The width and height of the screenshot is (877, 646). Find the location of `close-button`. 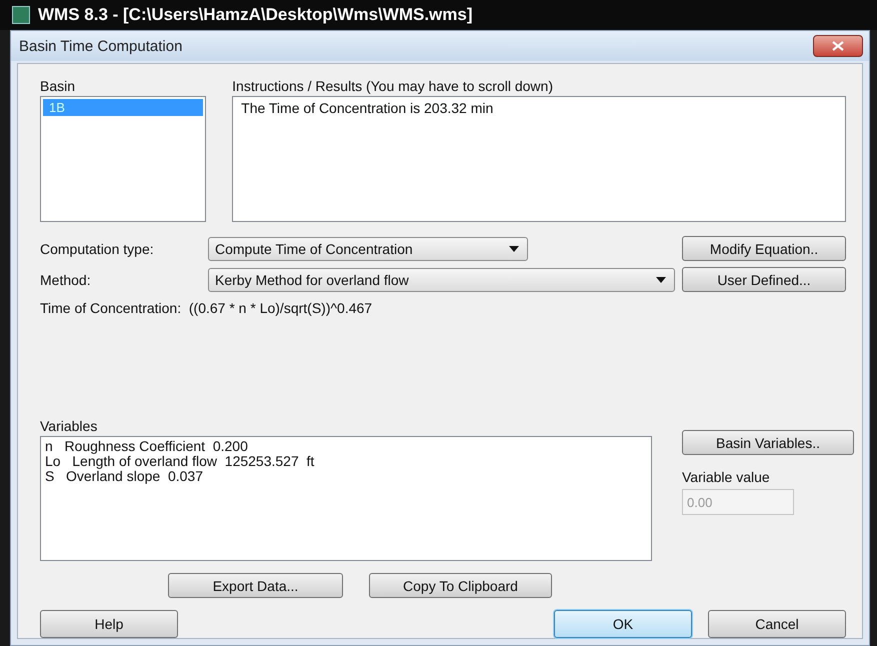

close-button is located at coordinates (838, 46).